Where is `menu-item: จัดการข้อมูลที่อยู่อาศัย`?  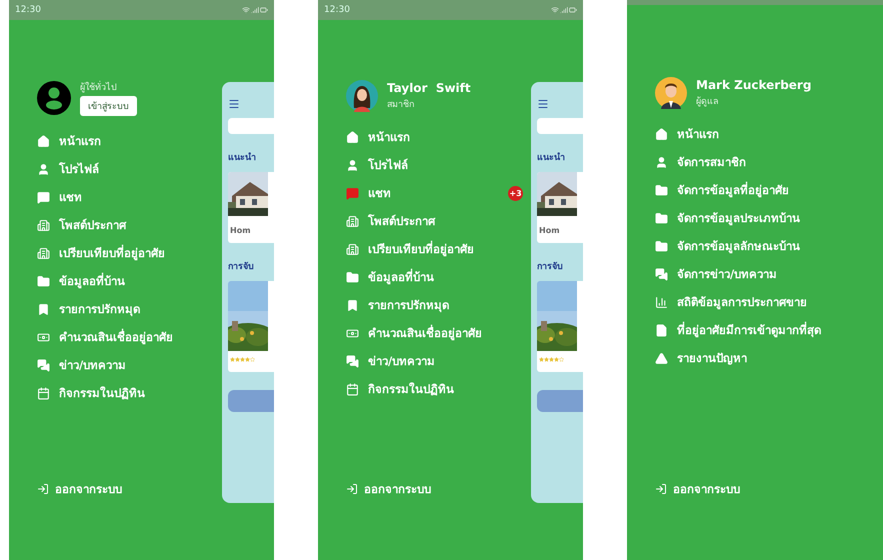 menu-item: จัดการข้อมูลที่อยู่อาศัย is located at coordinates (769, 190).